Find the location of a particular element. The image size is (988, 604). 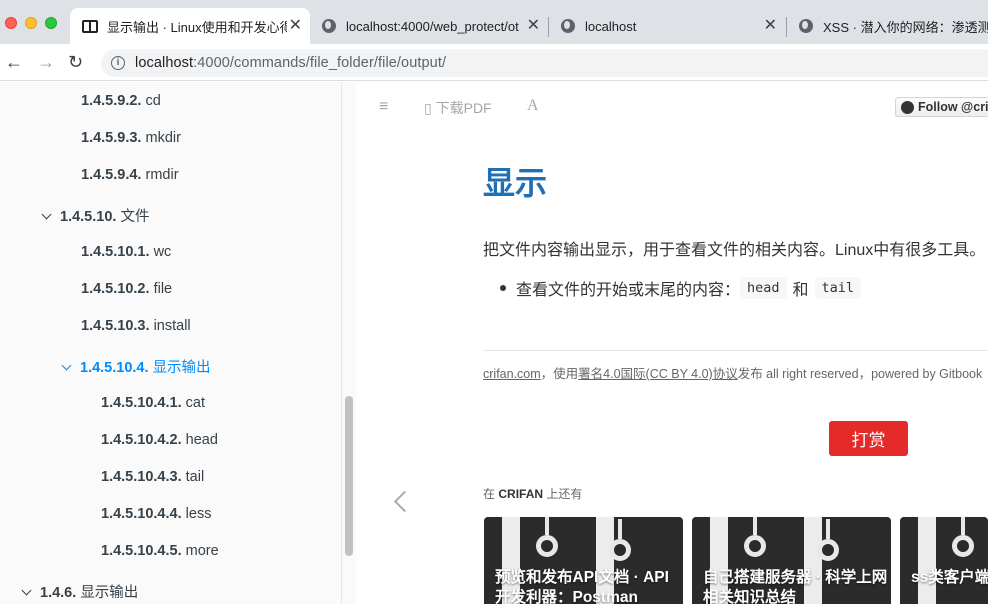

toc-item-tail: 1.4.5.10.4.3. tail is located at coordinates (152, 477).